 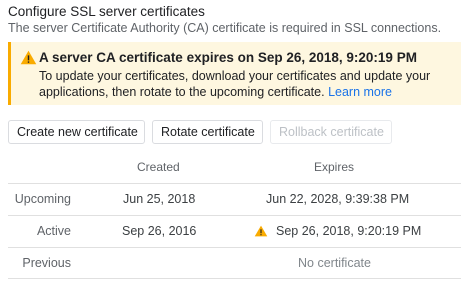 What do you see at coordinates (331, 132) in the screenshot?
I see `rollback-certificate-button: Rollback certificate` at bounding box center [331, 132].